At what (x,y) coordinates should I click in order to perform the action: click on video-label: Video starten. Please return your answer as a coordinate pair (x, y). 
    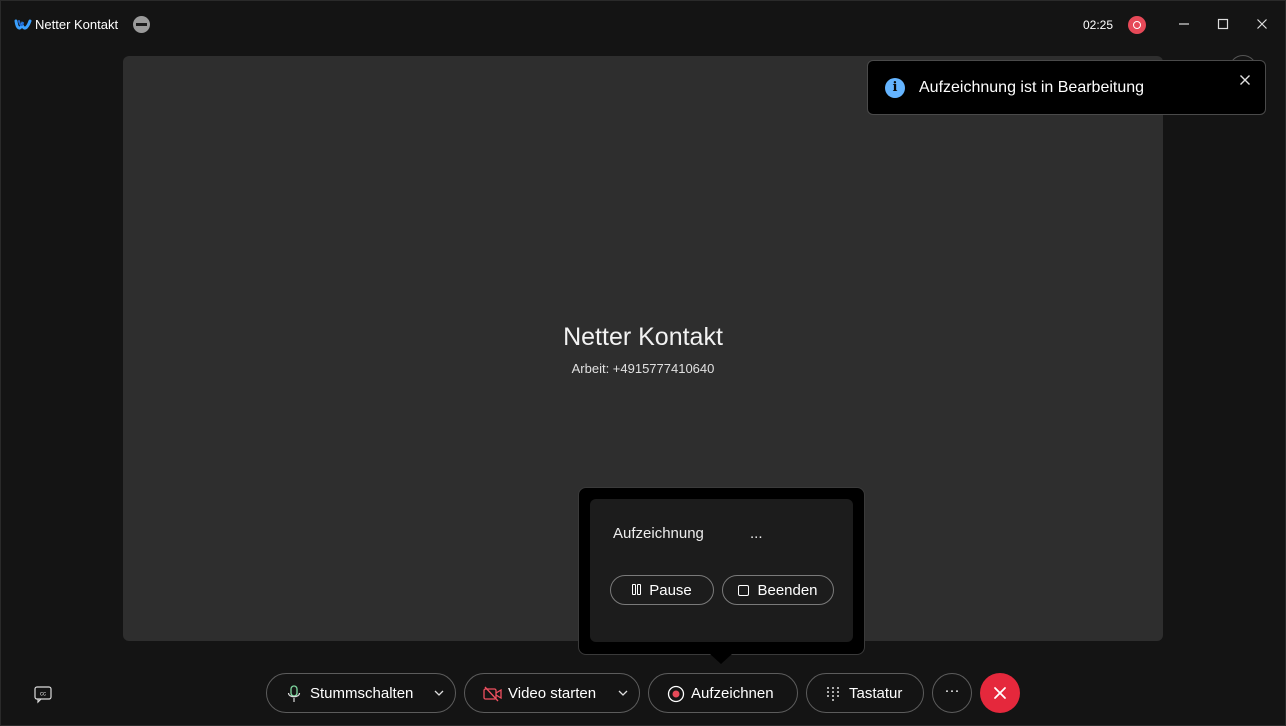
    Looking at the image, I should click on (552, 693).